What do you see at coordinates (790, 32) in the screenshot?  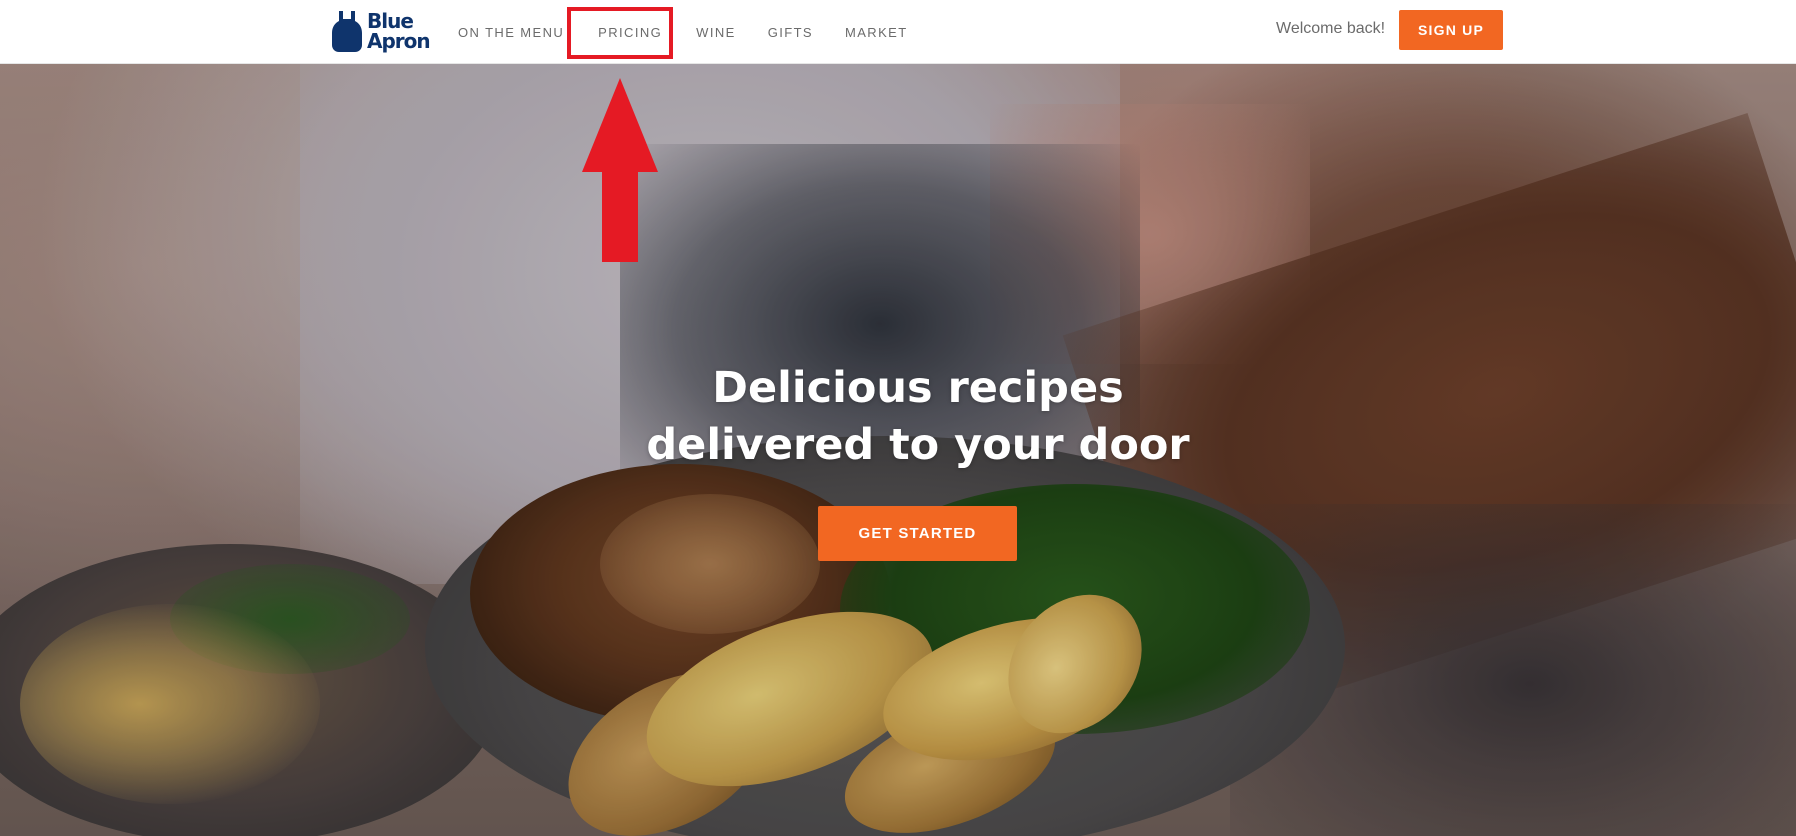 I see `nav-gifts: GIFTS` at bounding box center [790, 32].